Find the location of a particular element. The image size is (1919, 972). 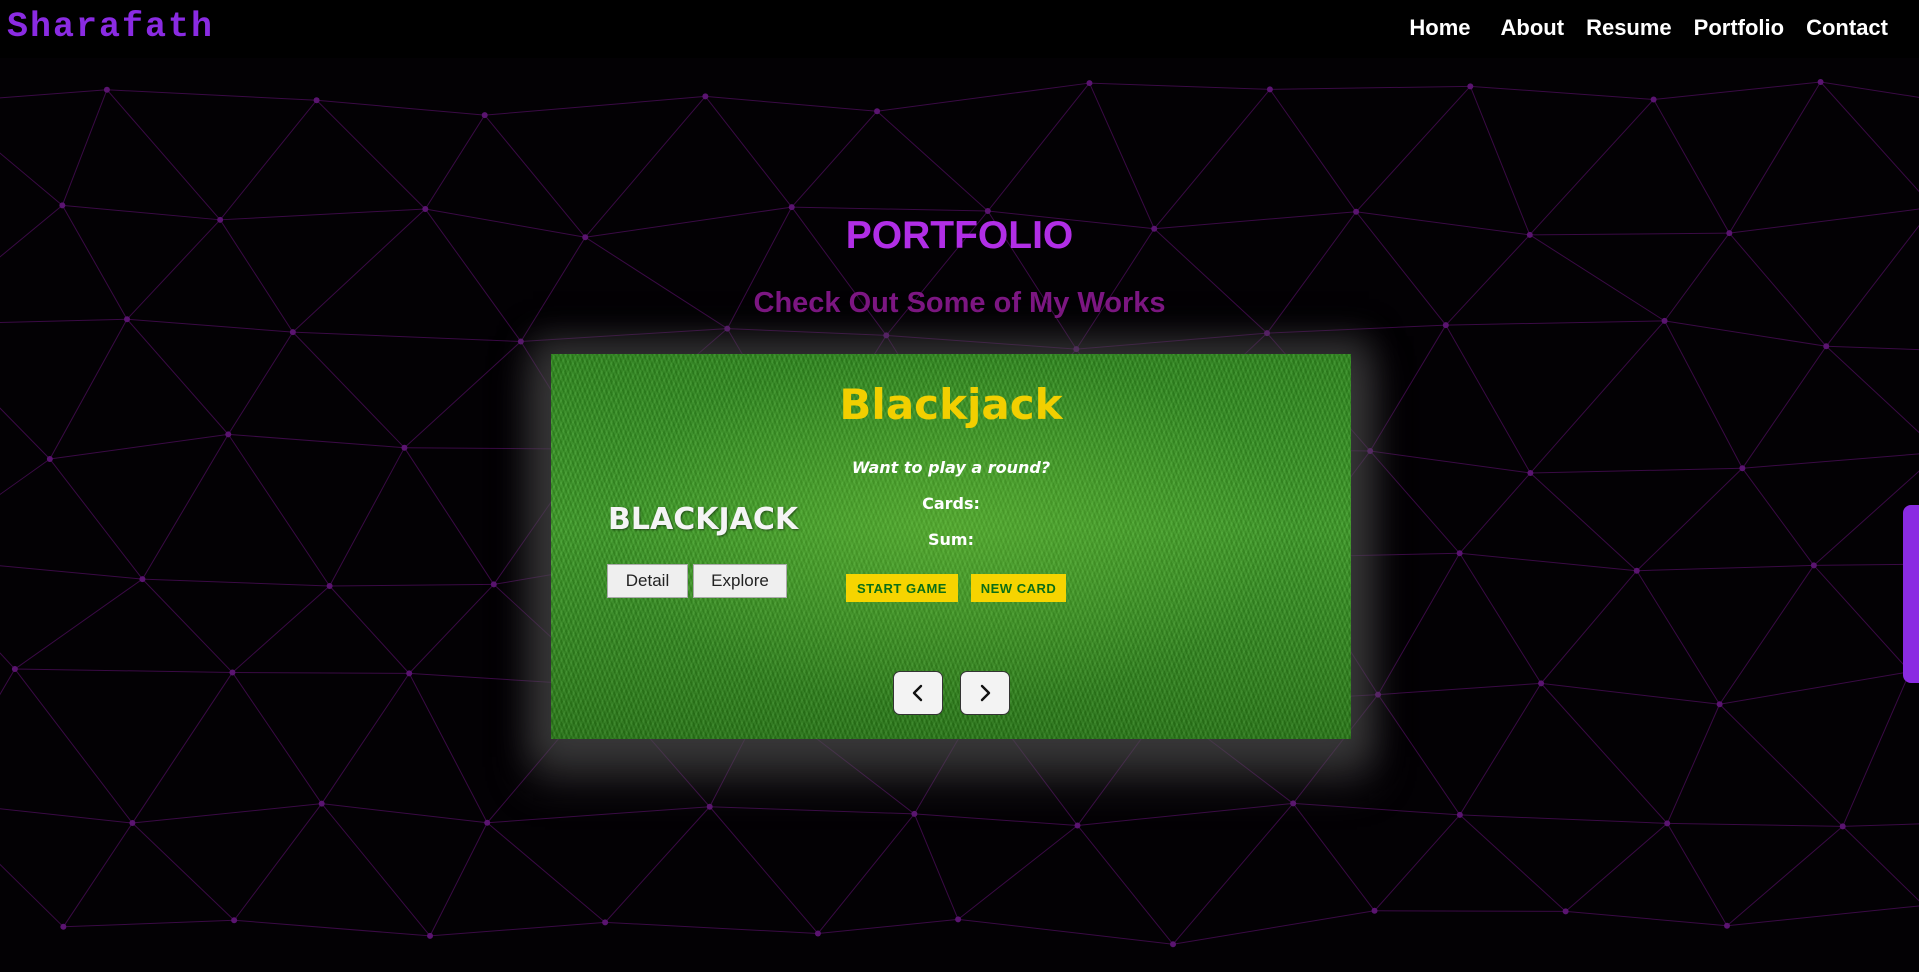

nav-link-portfolio: Portfolio is located at coordinates (1739, 28).